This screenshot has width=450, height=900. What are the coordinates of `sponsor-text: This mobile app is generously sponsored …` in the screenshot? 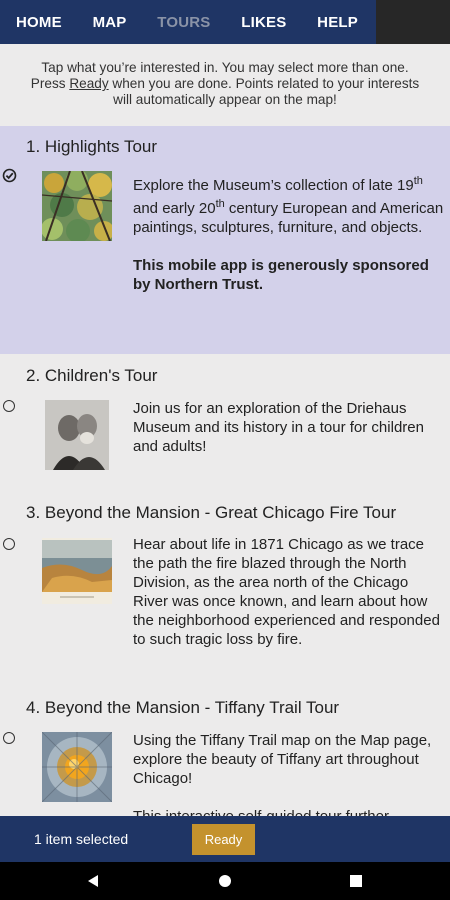 It's located at (281, 275).